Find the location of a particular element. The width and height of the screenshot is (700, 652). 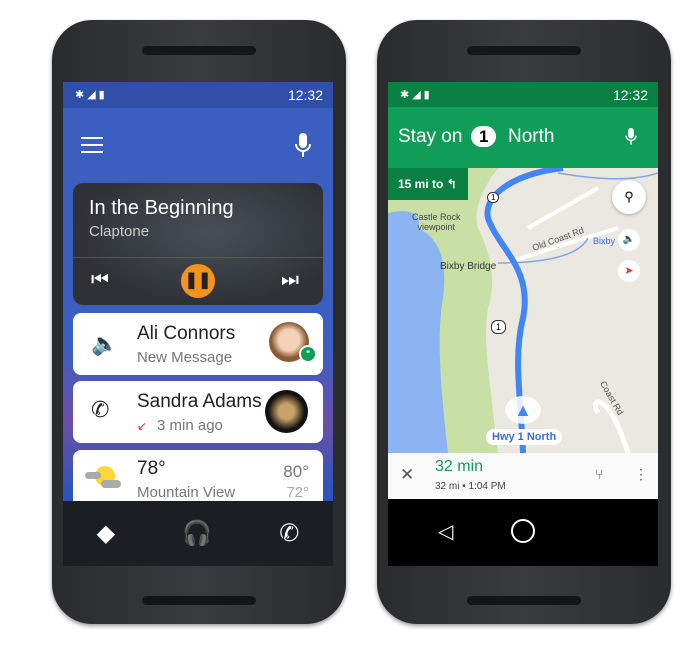

next-turn-chip: 15 mi to ↰ is located at coordinates (428, 184).